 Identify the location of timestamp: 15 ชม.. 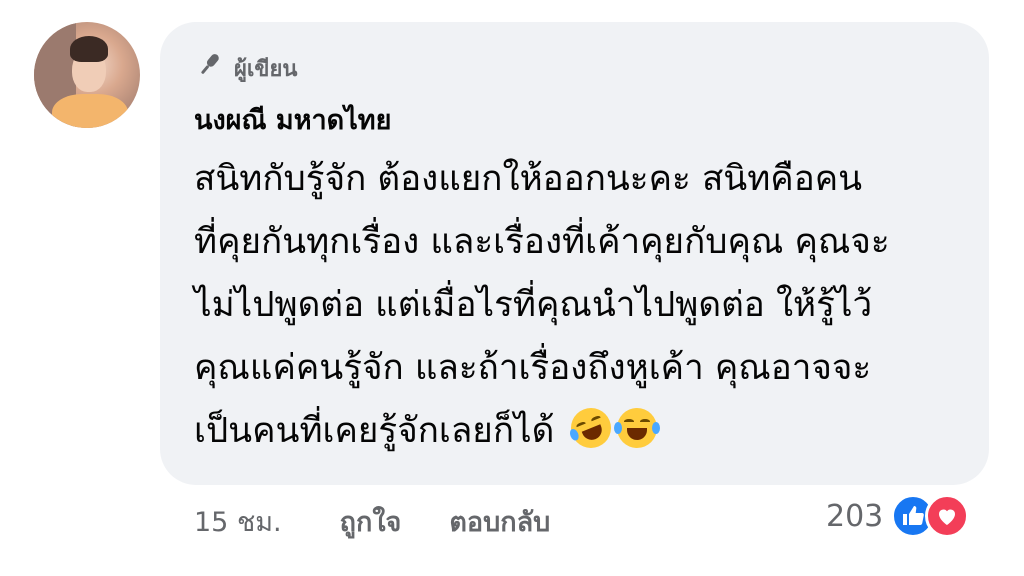
(238, 521).